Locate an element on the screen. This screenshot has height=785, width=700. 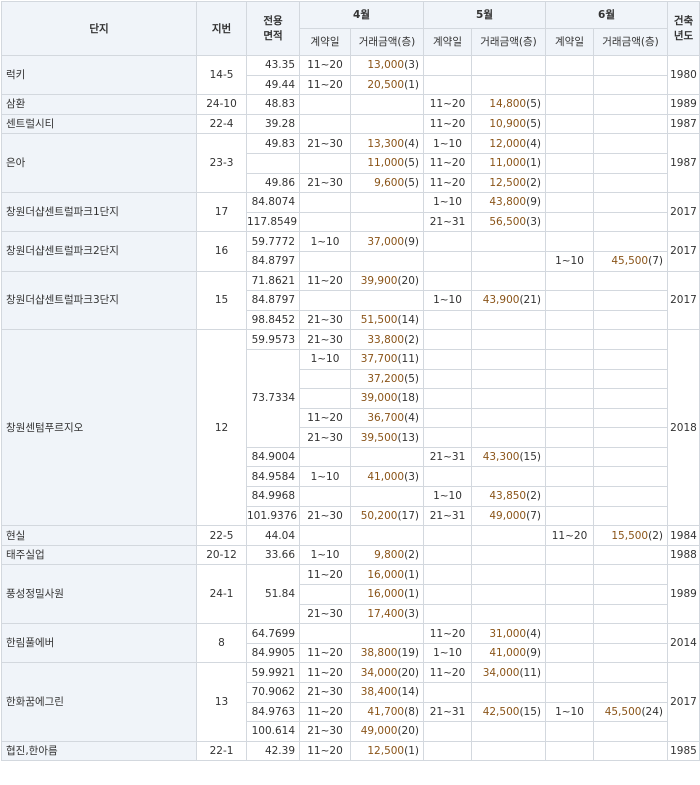
amount-cell: 17,400(3) is located at coordinates (387, 614).